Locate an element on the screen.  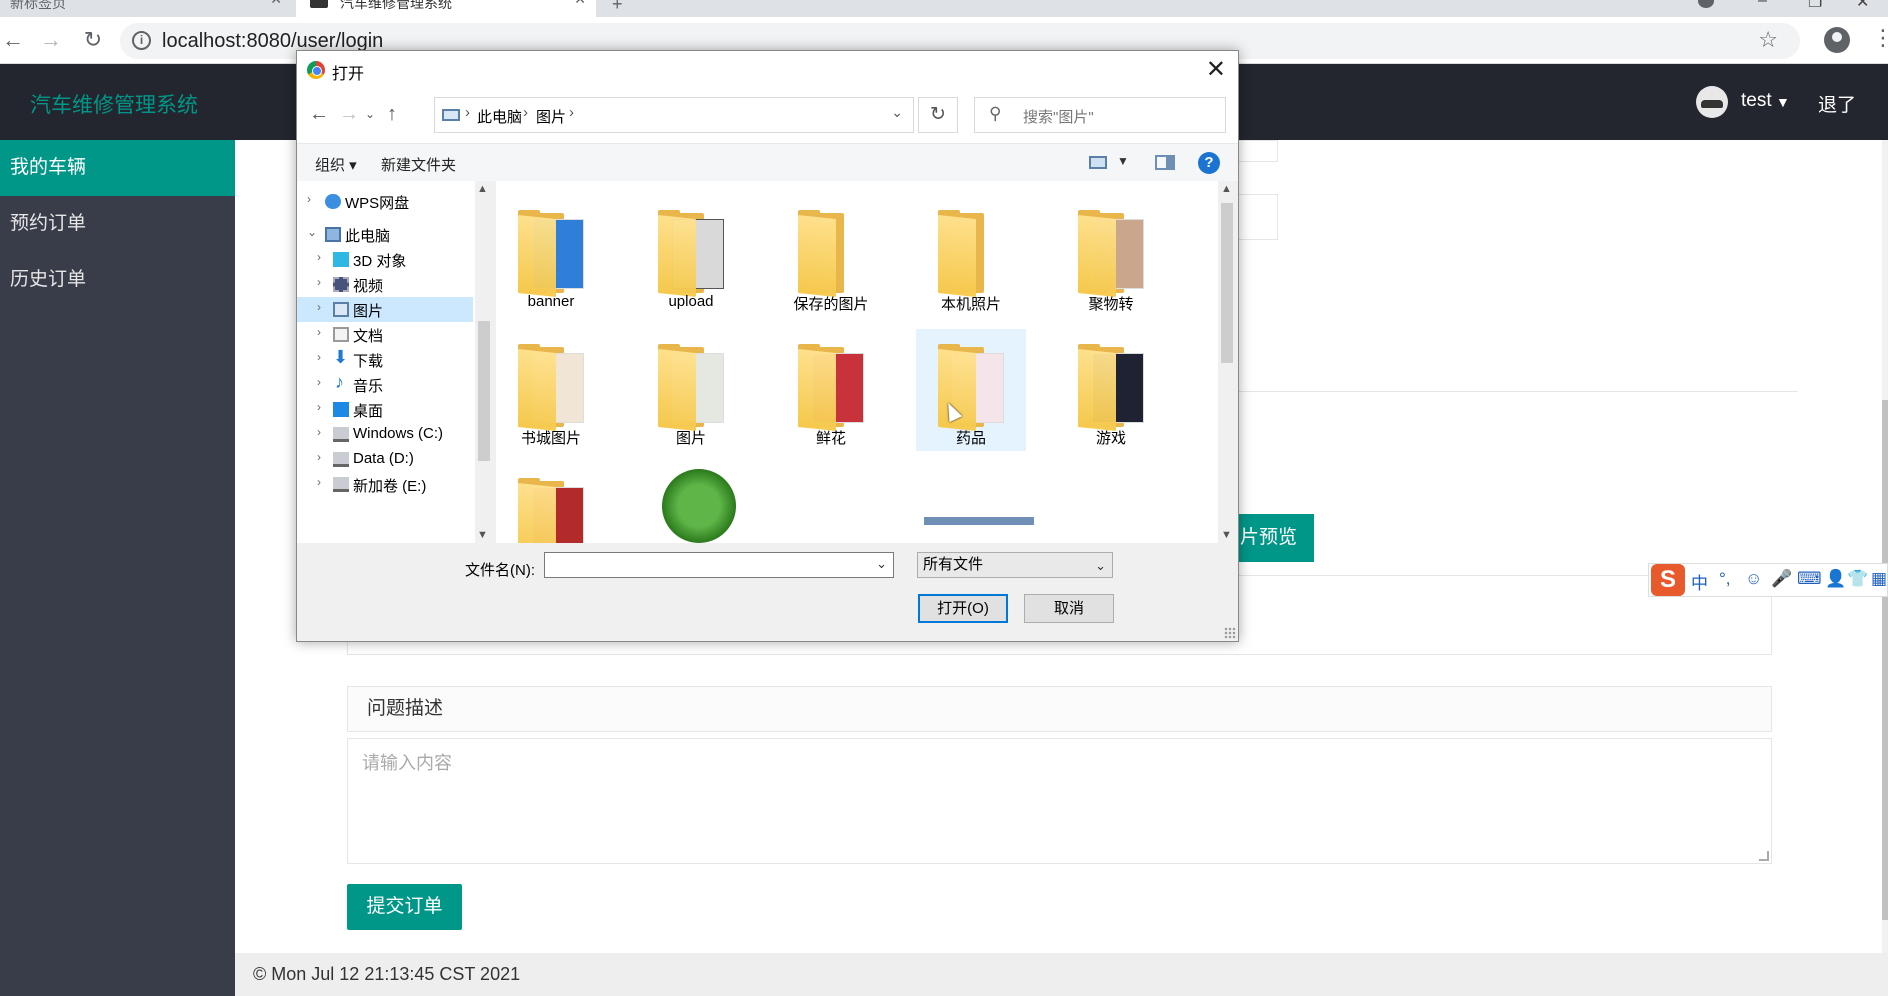
sogou-logo-icon: S is located at coordinates (1668, 580).